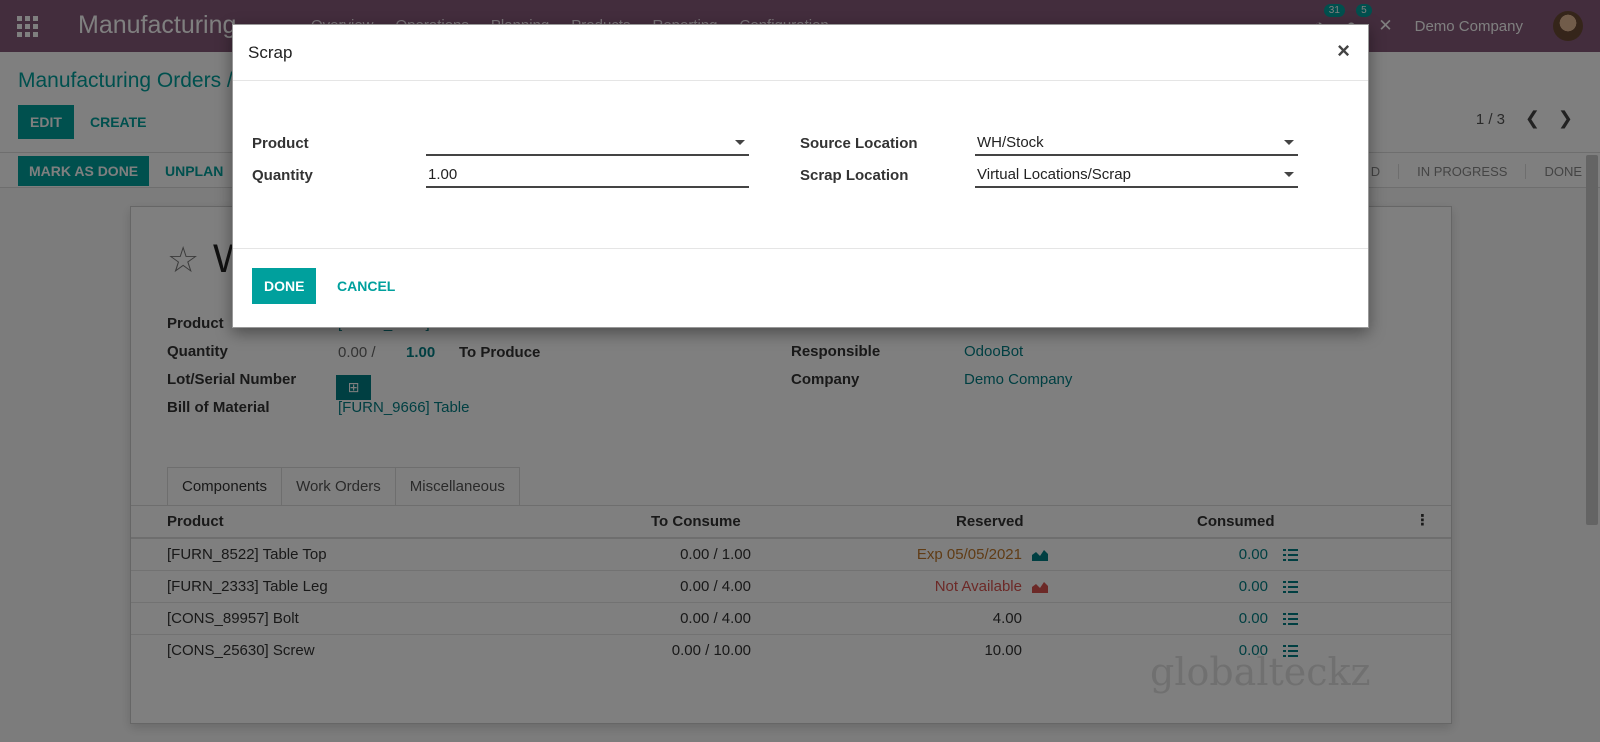 The width and height of the screenshot is (1600, 742). I want to click on scrap-quantity-value: 1.00, so click(443, 174).